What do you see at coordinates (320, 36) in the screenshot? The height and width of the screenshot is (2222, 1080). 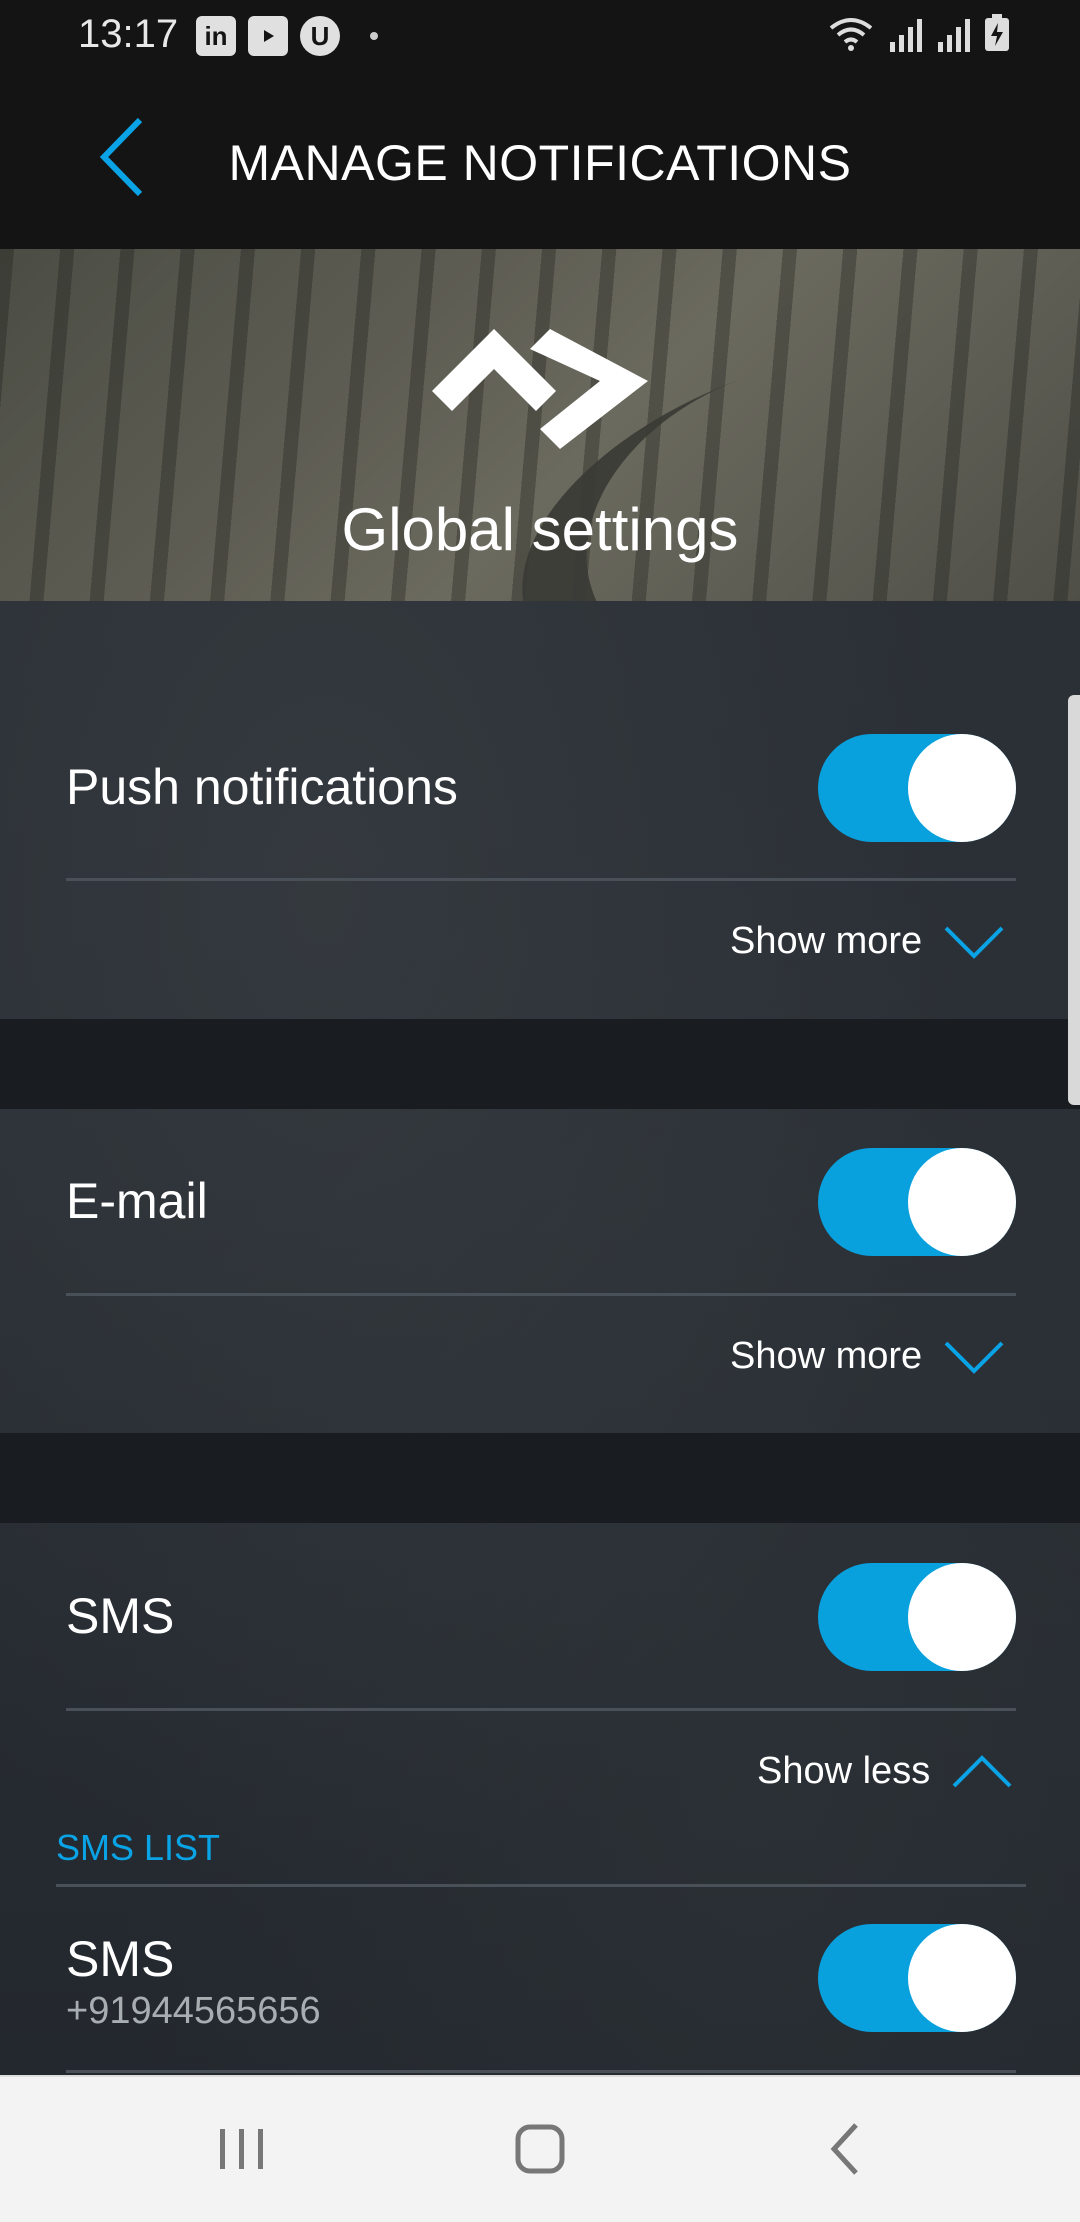 I see `upwork-icon: U` at bounding box center [320, 36].